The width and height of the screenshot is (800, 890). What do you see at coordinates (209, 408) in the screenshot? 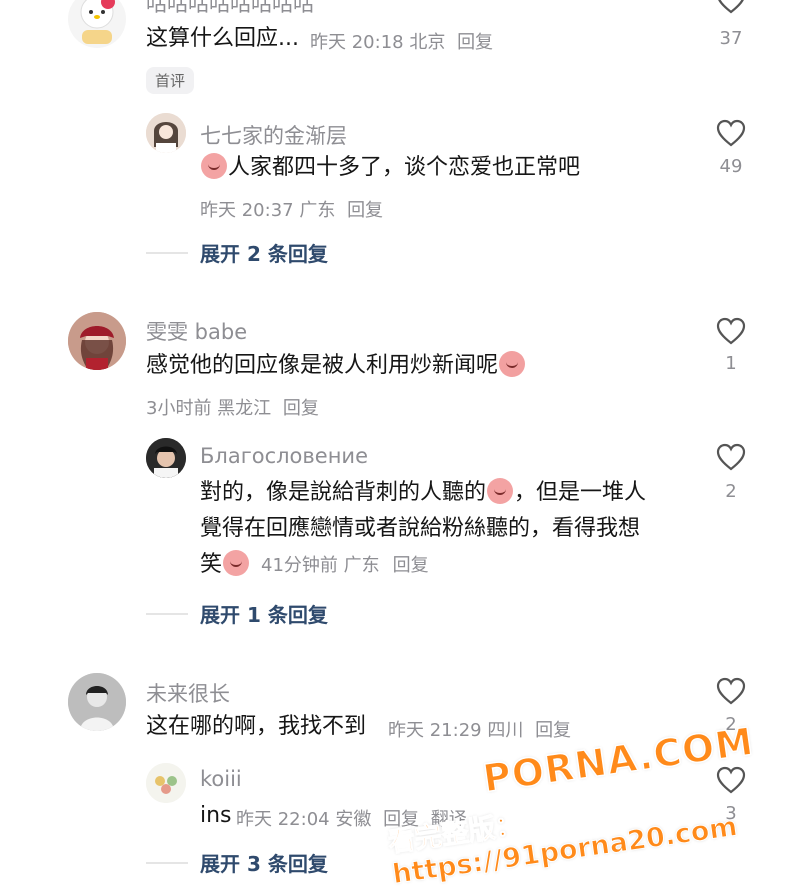
I see `comment-3-time-location: 3小时前 黑龙江` at bounding box center [209, 408].